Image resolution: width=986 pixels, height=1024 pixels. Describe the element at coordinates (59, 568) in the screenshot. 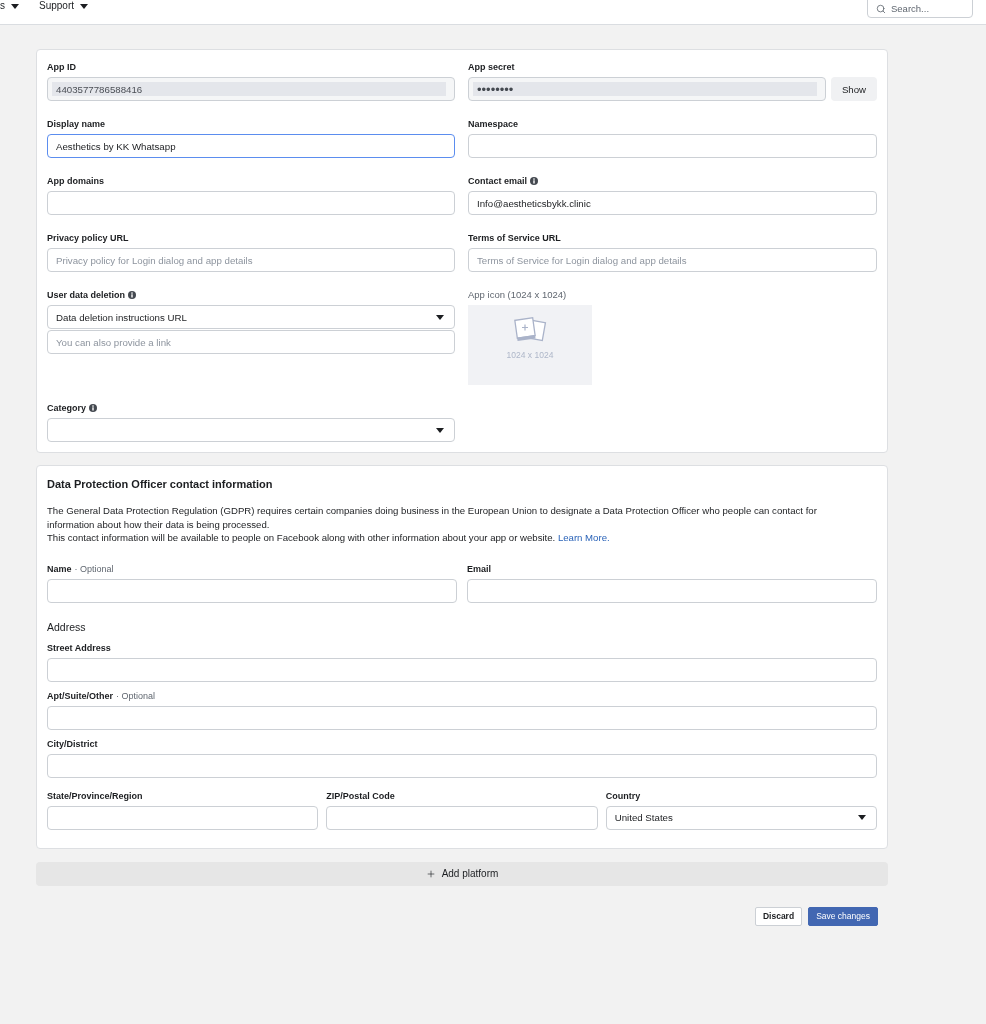

I see `field-label: Name` at that location.